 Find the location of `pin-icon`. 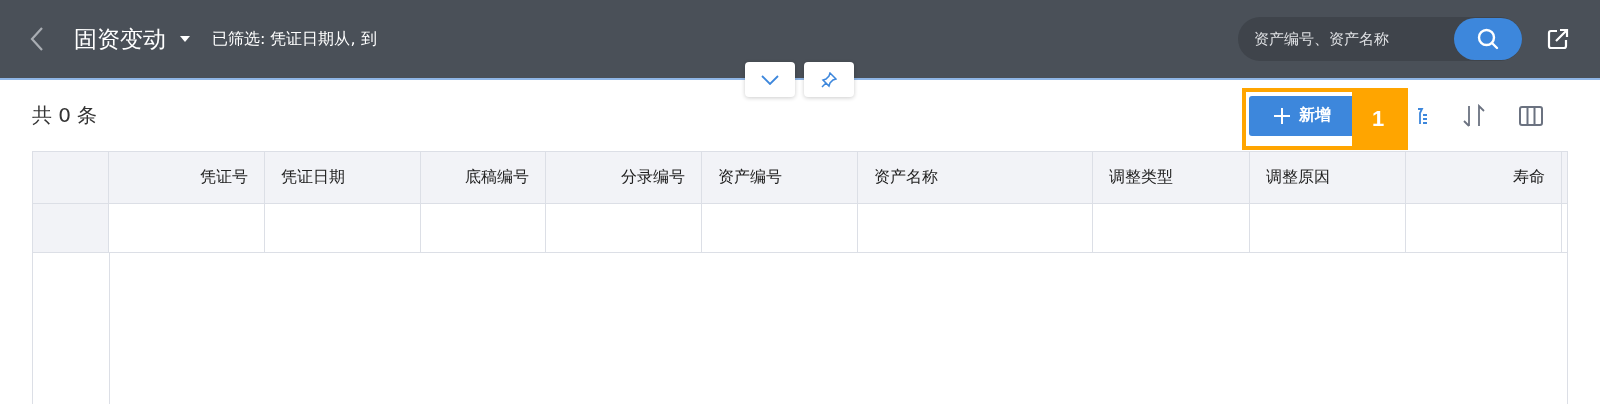

pin-icon is located at coordinates (829, 79).